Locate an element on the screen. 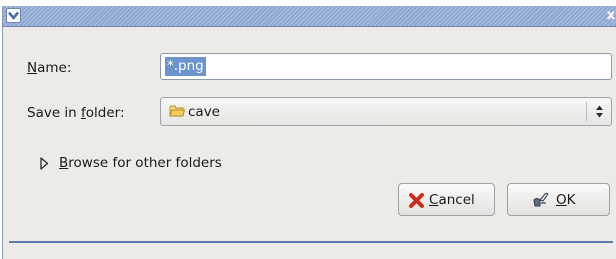  cancel-label: Cancel is located at coordinates (452, 200).